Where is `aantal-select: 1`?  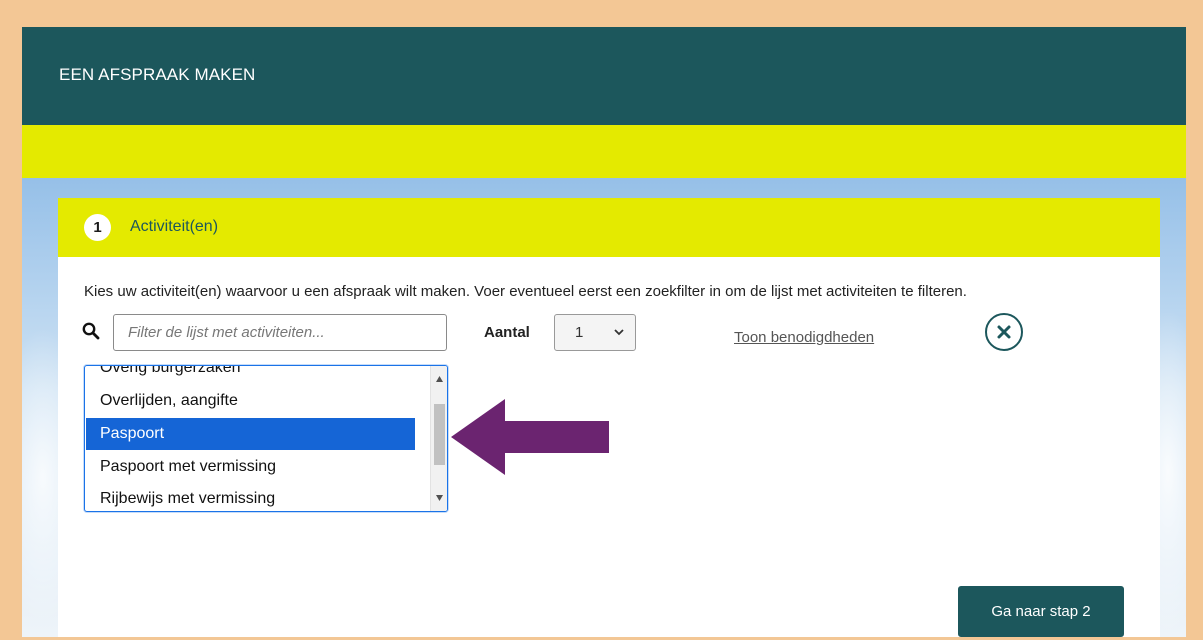 aantal-select: 1 is located at coordinates (595, 332).